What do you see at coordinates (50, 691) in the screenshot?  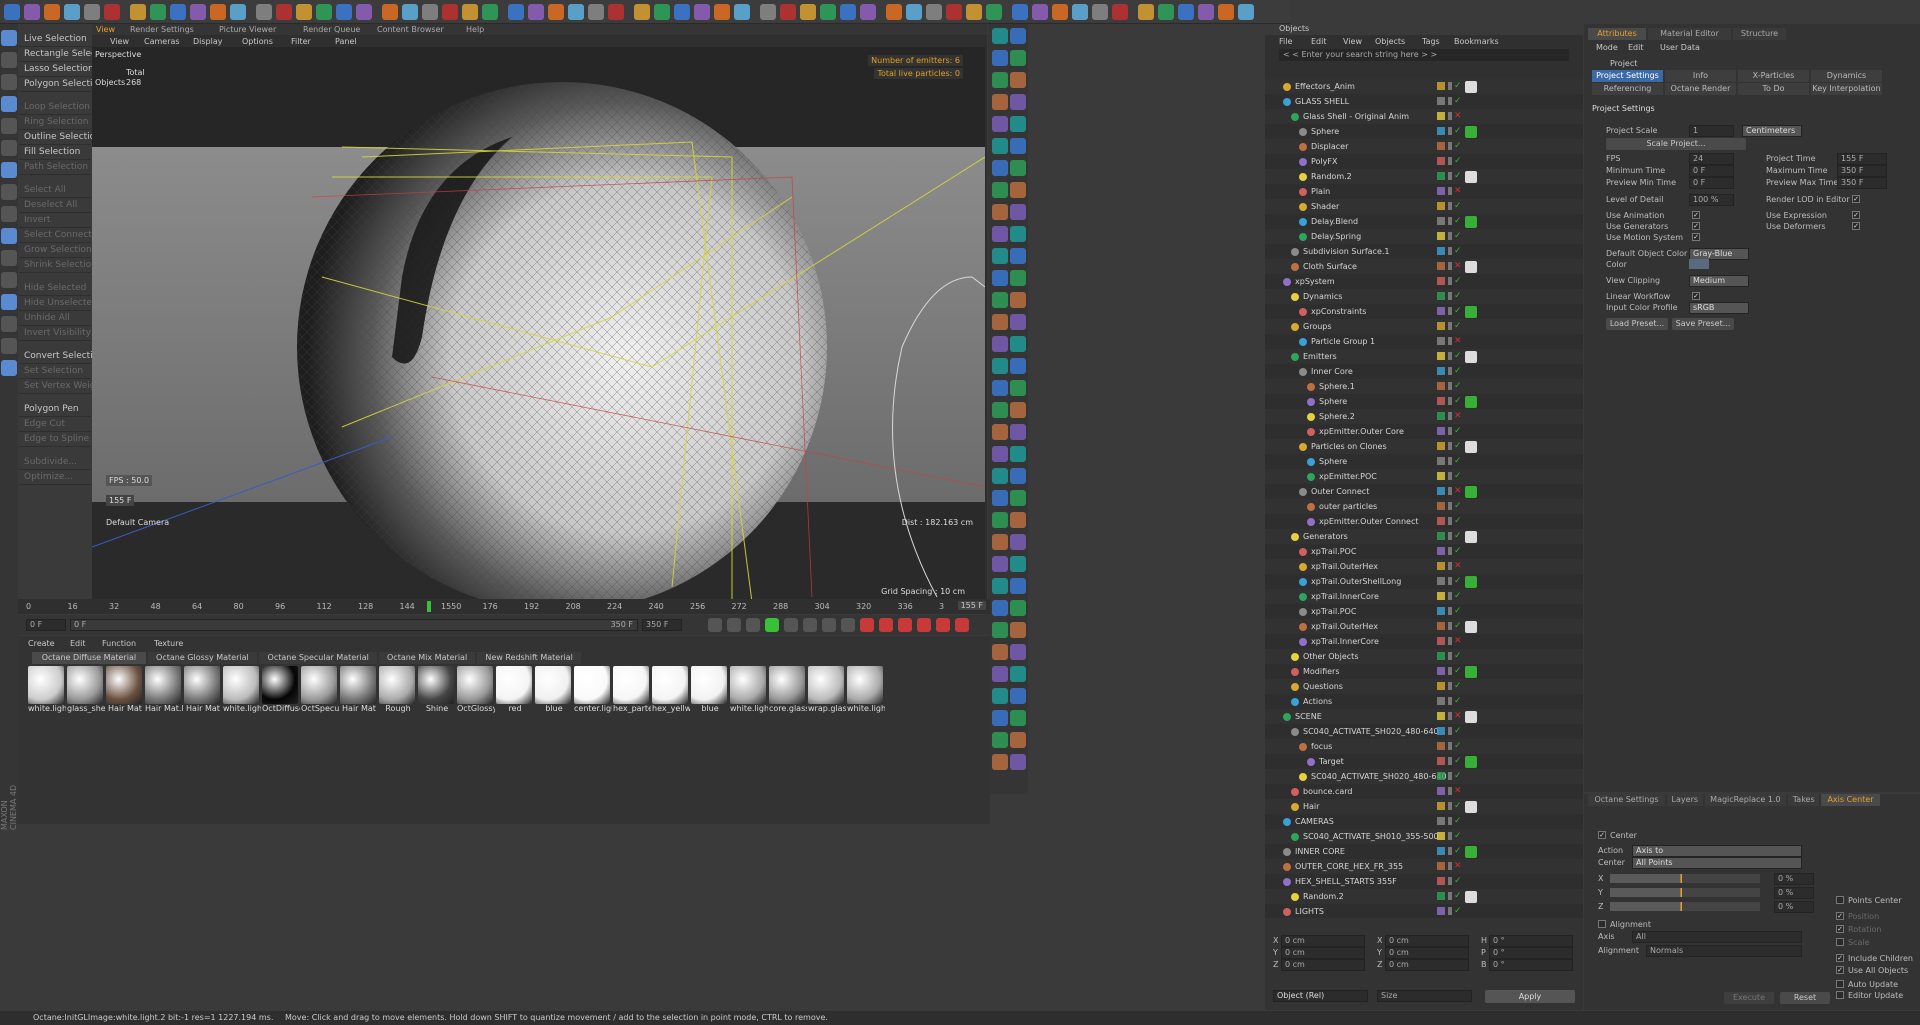 I see `material-swatch: white.light` at bounding box center [50, 691].